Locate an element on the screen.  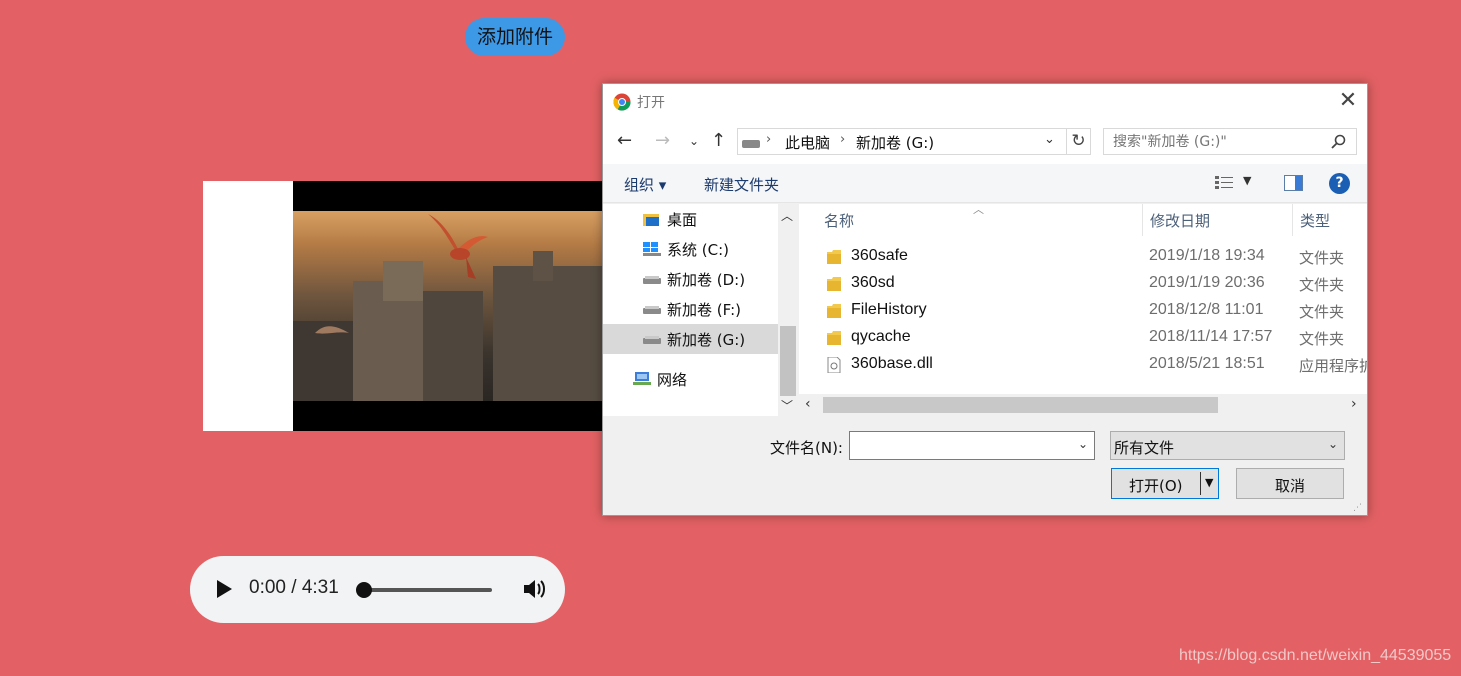
nav-item-label: 网络 is located at coordinates (672, 380).